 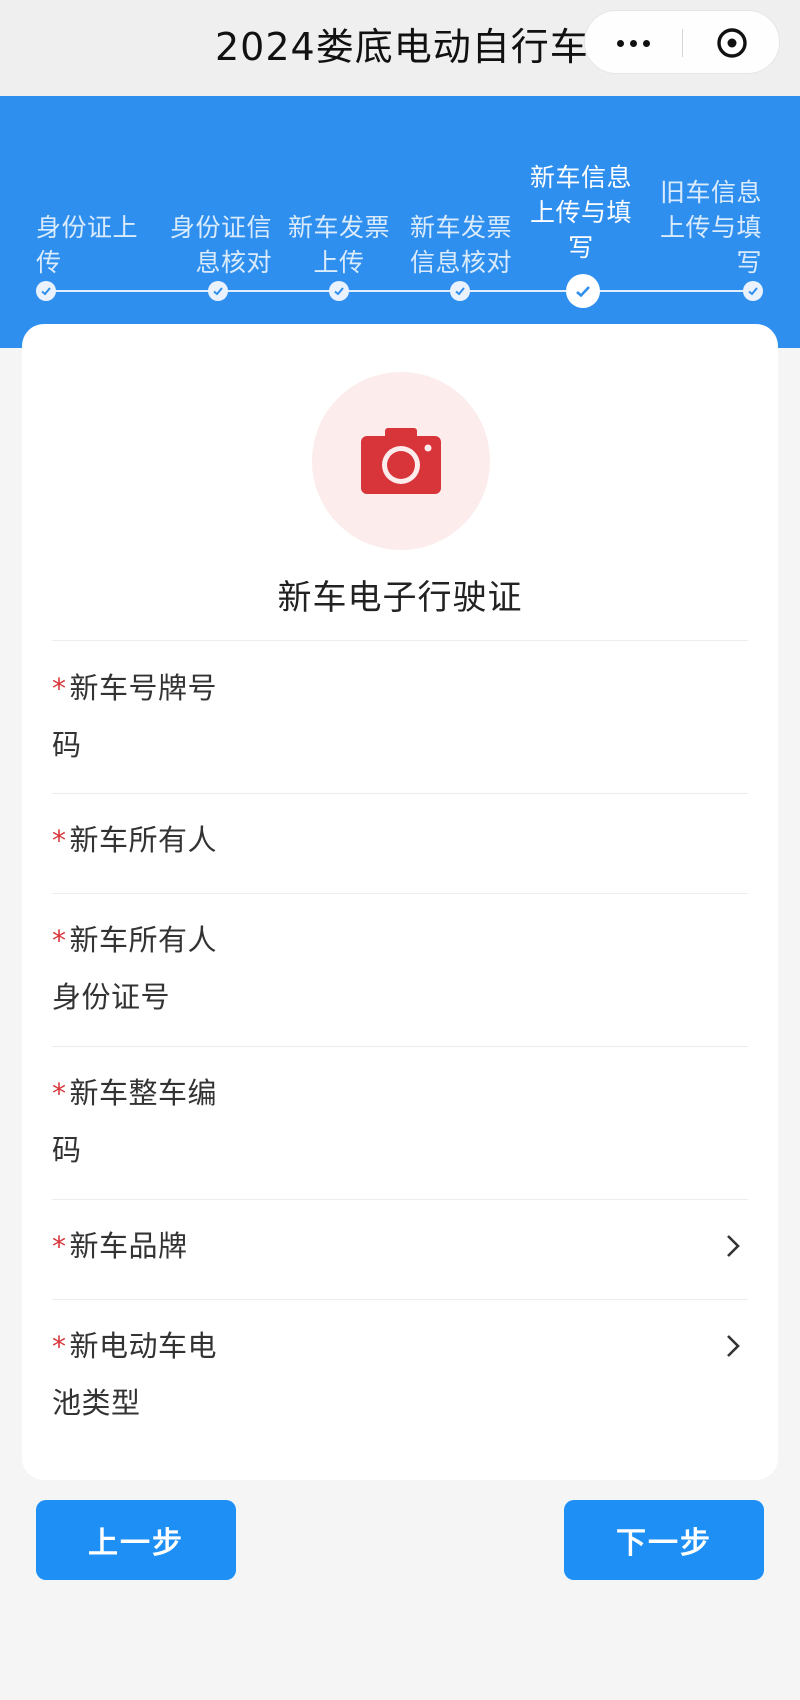 I want to click on plate-number-label: * 新车号牌号码, so click(x=142, y=716).